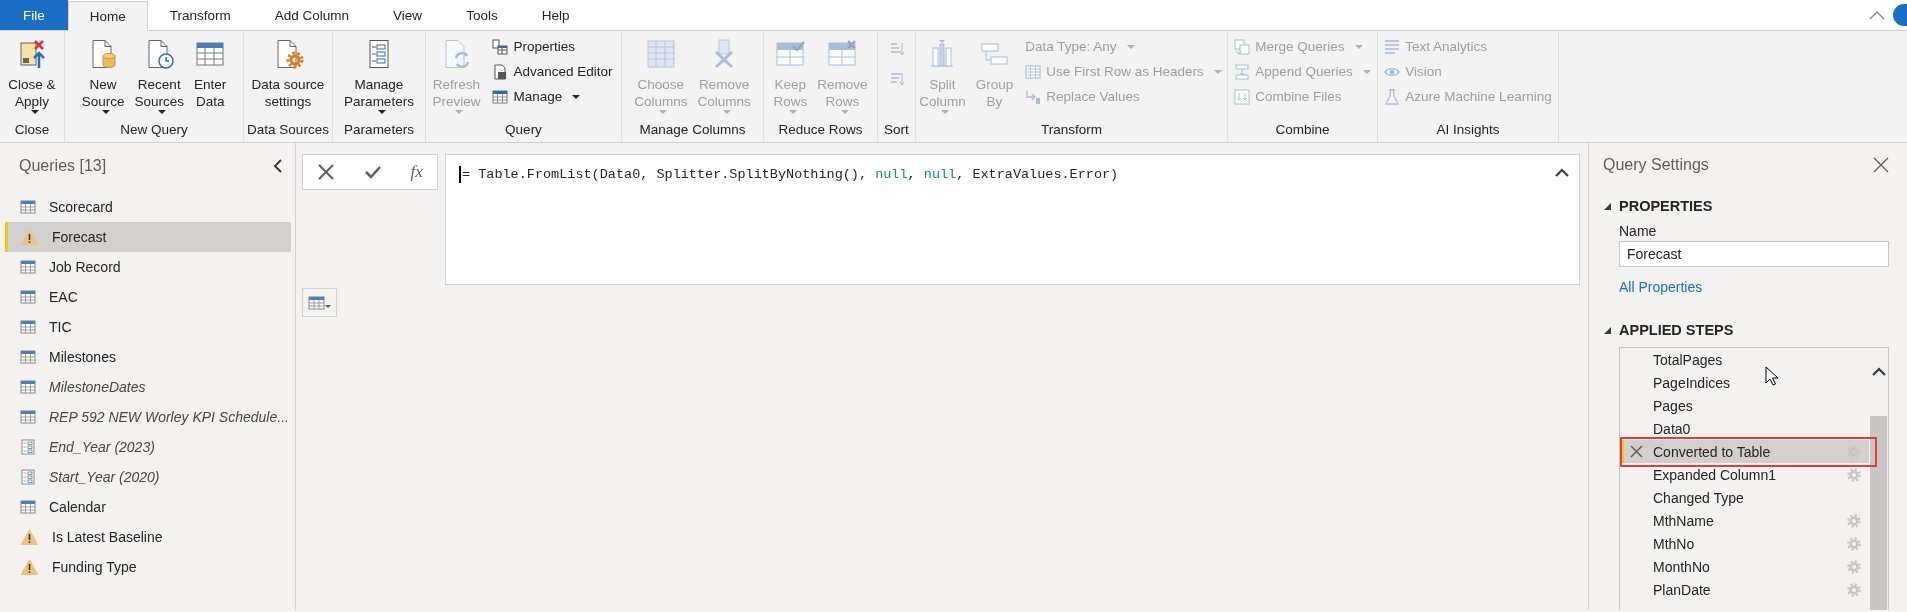 This screenshot has width=1907, height=612. I want to click on applied-step: TotalPages, so click(1745, 359).